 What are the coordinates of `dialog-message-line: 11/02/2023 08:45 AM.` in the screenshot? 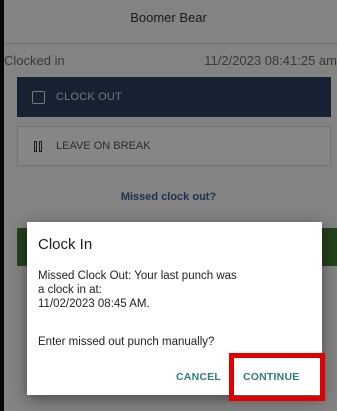 It's located at (94, 304).